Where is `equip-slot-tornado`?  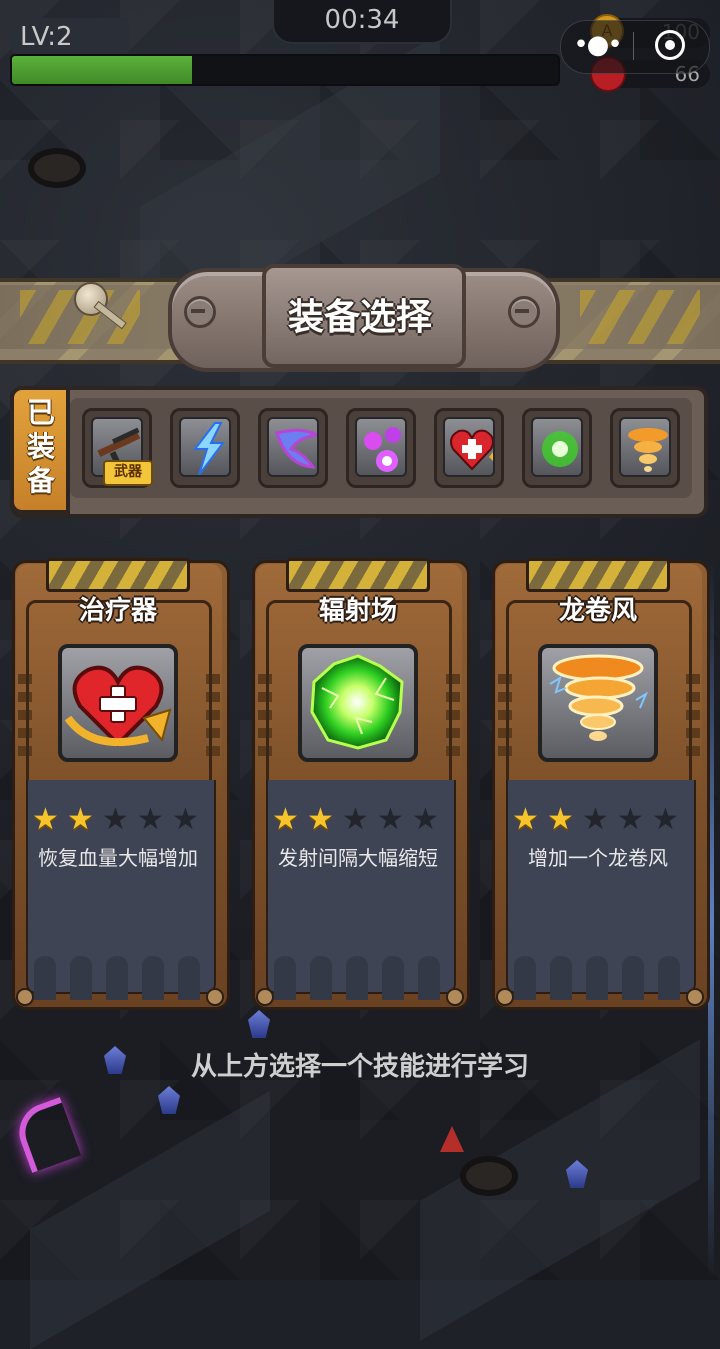 equip-slot-tornado is located at coordinates (645, 448).